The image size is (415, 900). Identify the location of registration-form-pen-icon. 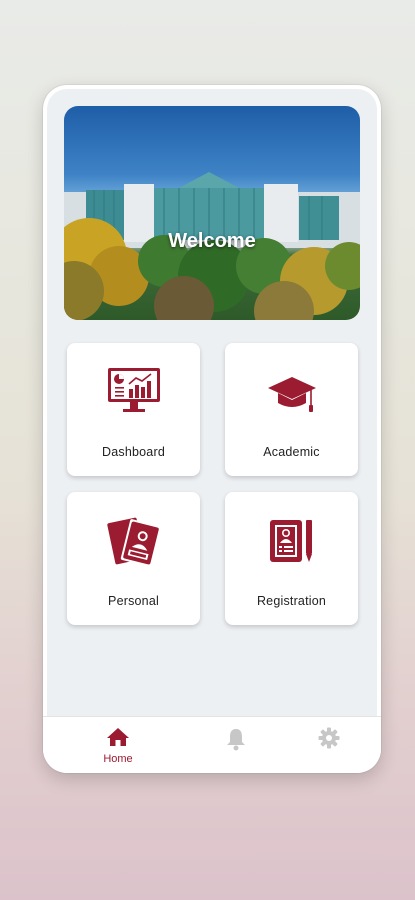
(290, 541).